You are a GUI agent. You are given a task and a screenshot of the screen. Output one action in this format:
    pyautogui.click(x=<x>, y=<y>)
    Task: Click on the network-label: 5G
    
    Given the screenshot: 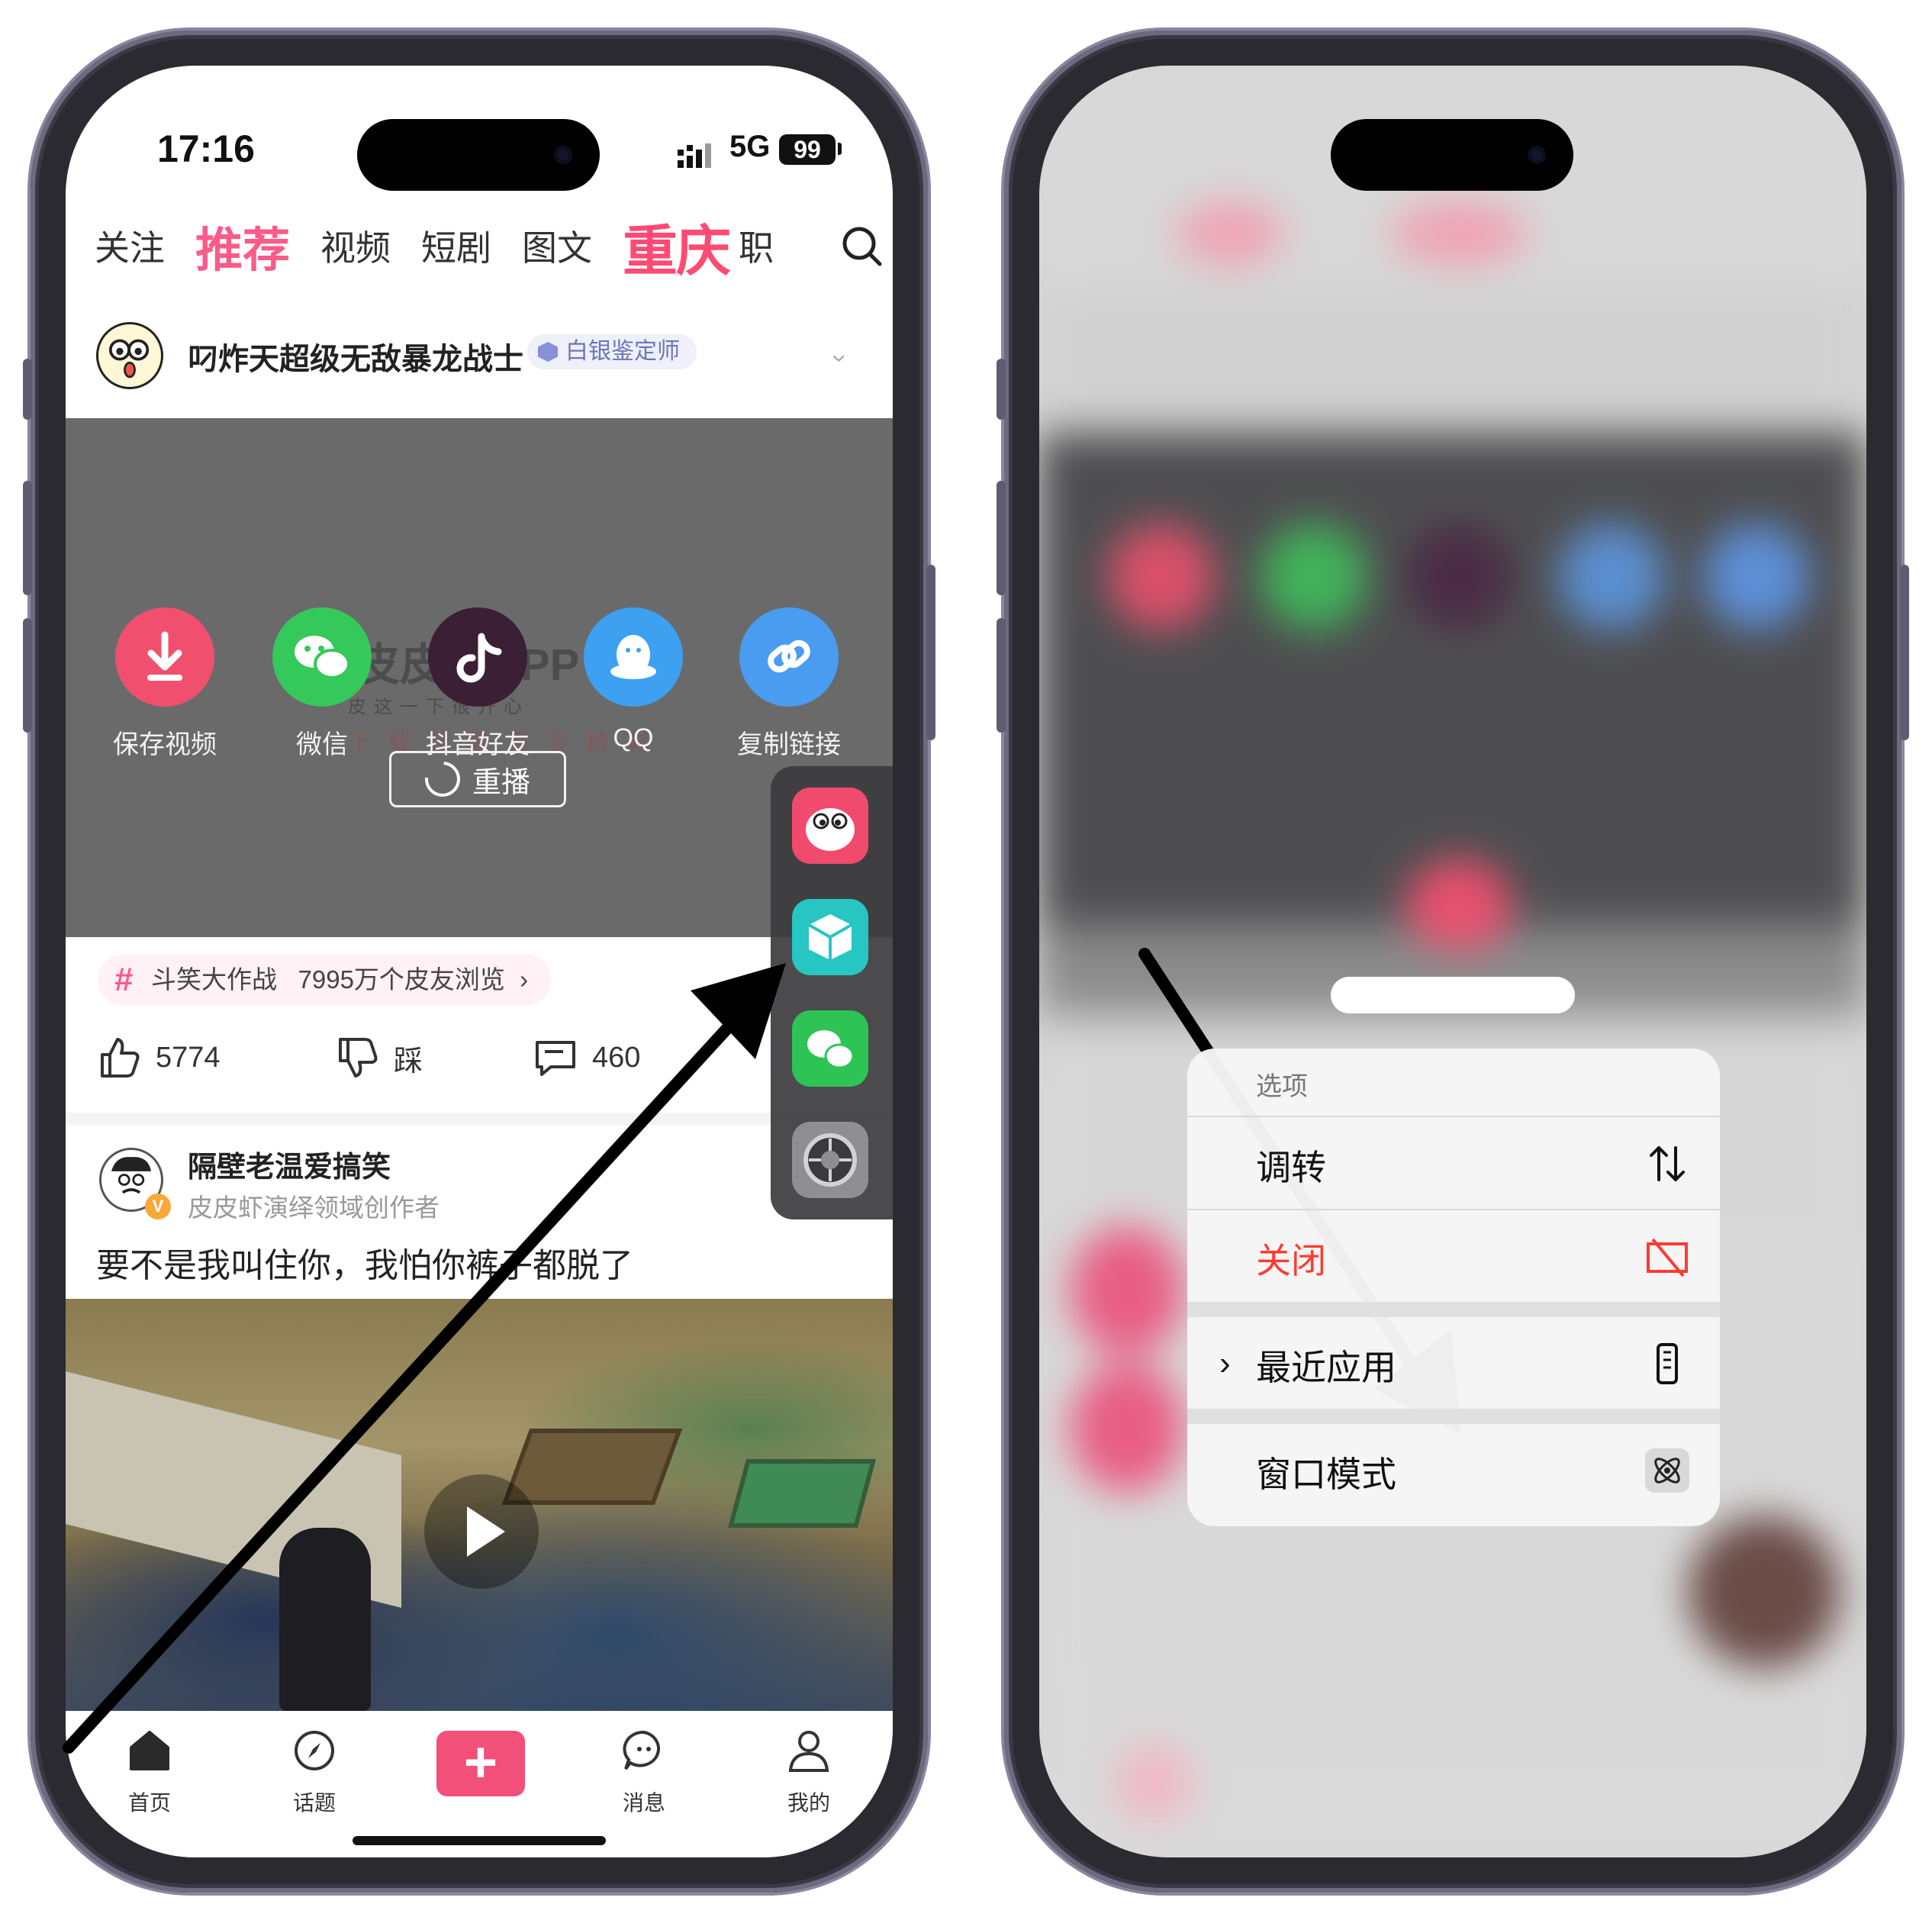 What is the action you would take?
    pyautogui.click(x=750, y=146)
    